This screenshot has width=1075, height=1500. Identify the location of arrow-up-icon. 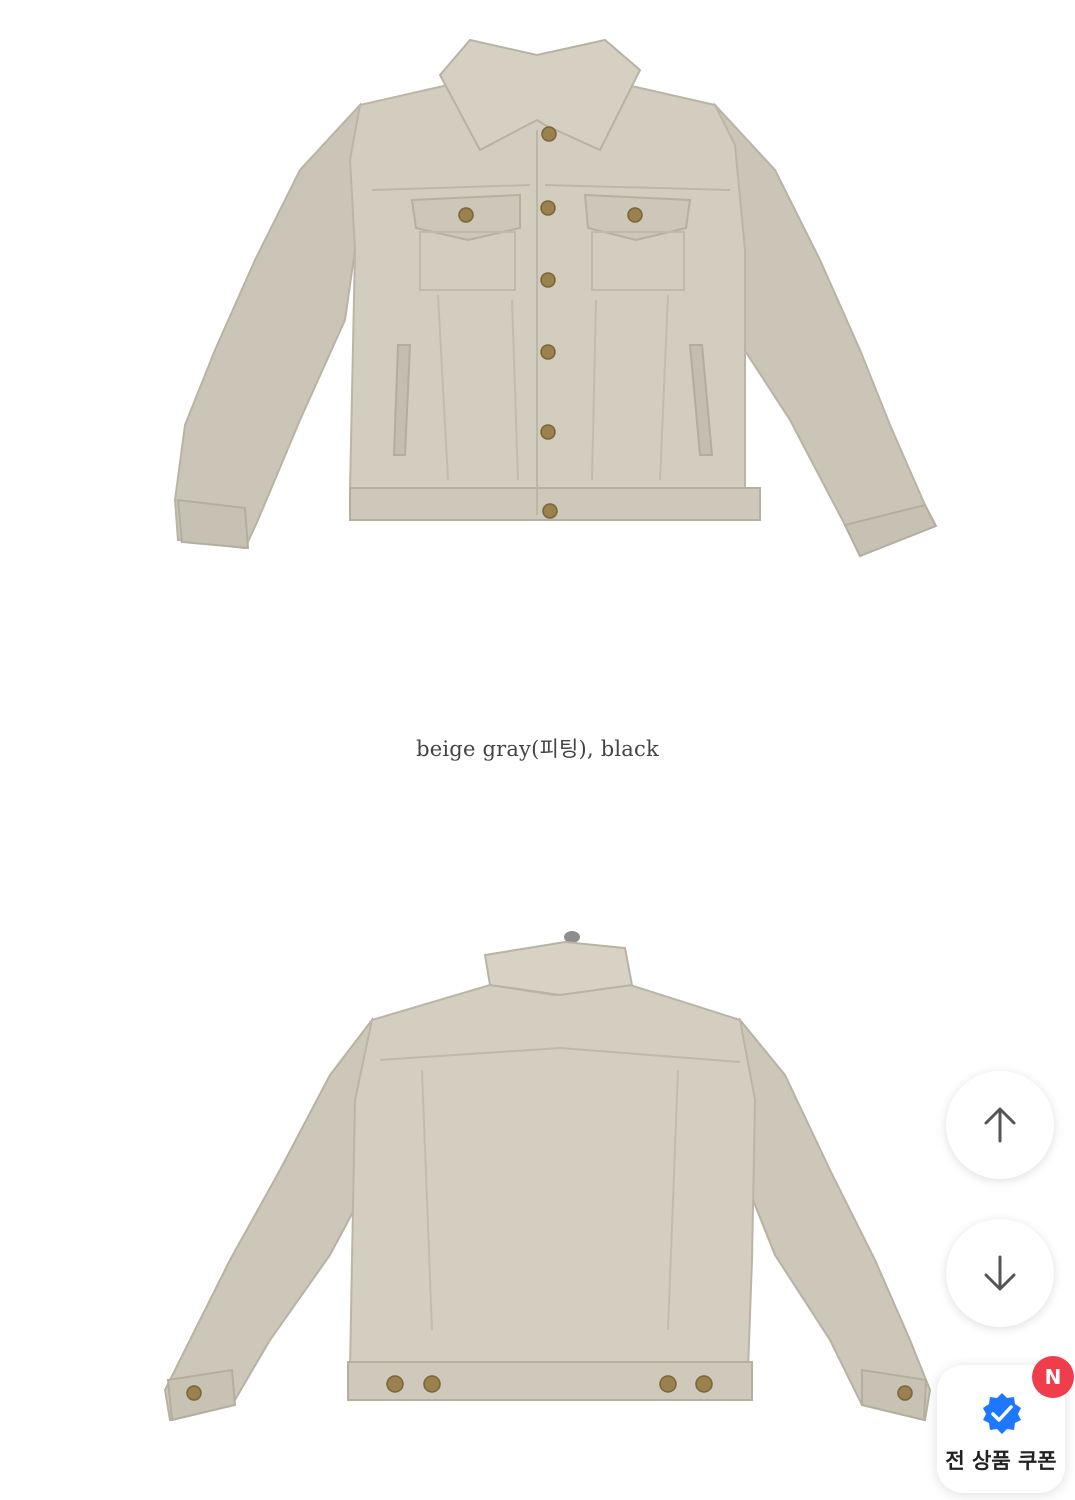
(1000, 1125).